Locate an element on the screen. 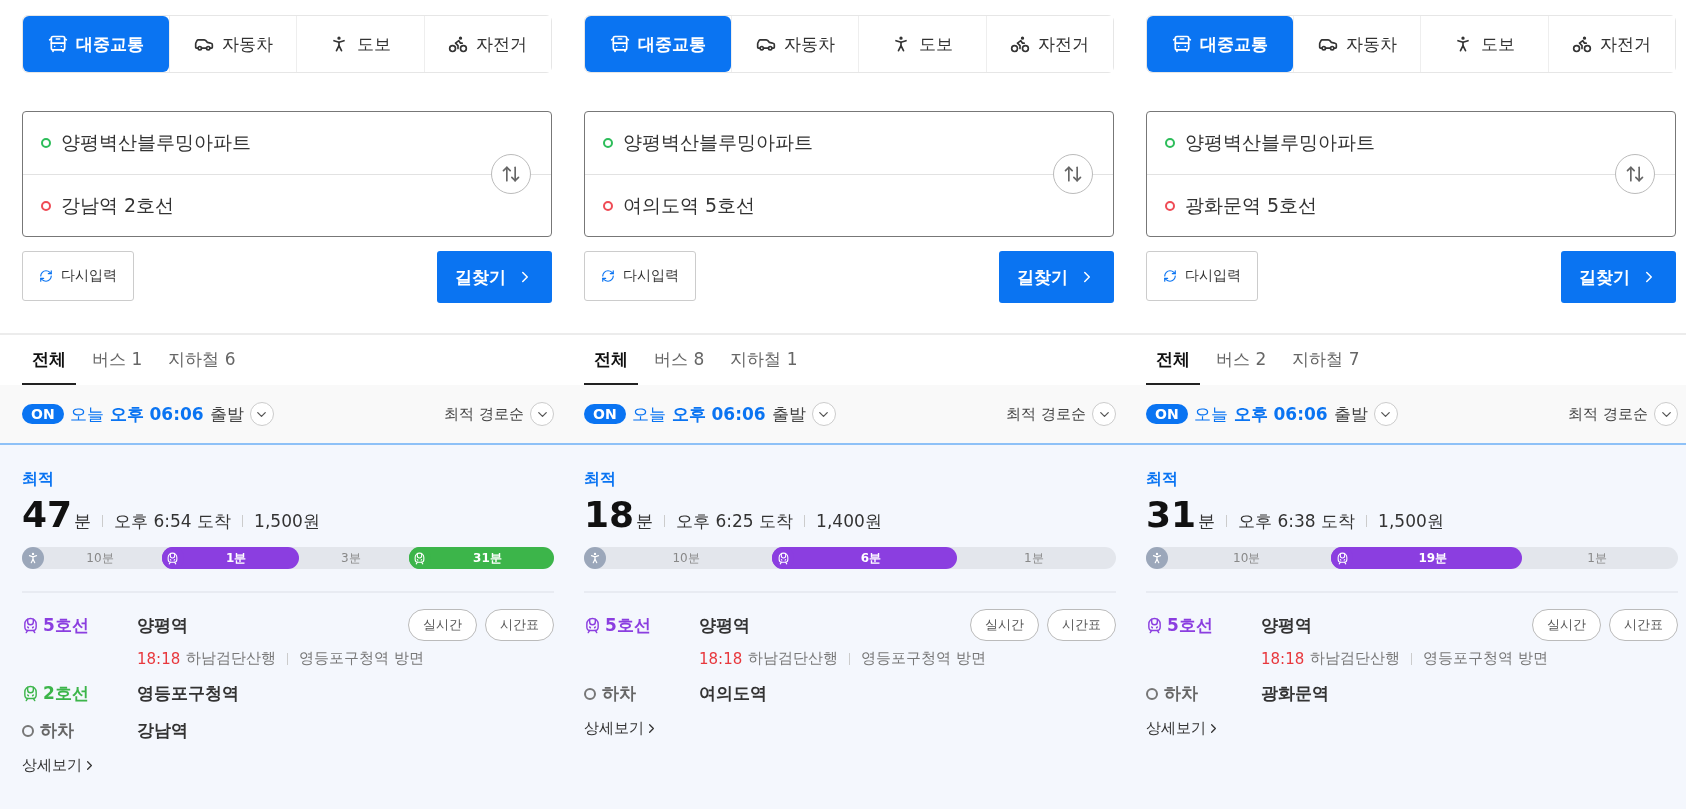 The image size is (1687, 809). station-name: 광화문역 is located at coordinates (1295, 693).